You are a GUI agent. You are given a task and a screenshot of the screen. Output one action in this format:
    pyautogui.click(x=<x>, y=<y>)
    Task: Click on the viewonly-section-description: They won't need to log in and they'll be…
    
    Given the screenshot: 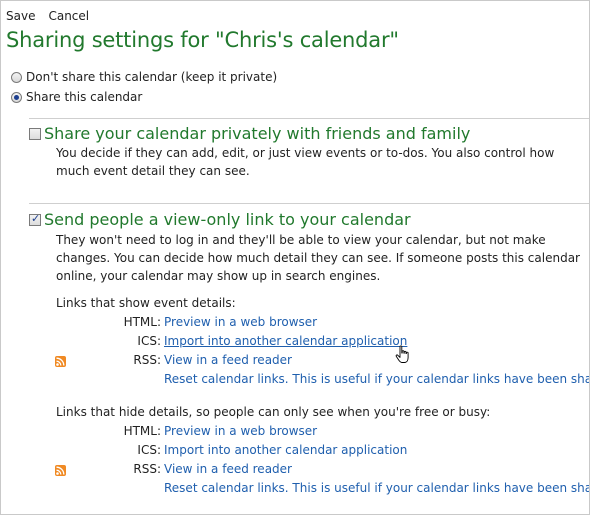 What is the action you would take?
    pyautogui.click(x=318, y=258)
    